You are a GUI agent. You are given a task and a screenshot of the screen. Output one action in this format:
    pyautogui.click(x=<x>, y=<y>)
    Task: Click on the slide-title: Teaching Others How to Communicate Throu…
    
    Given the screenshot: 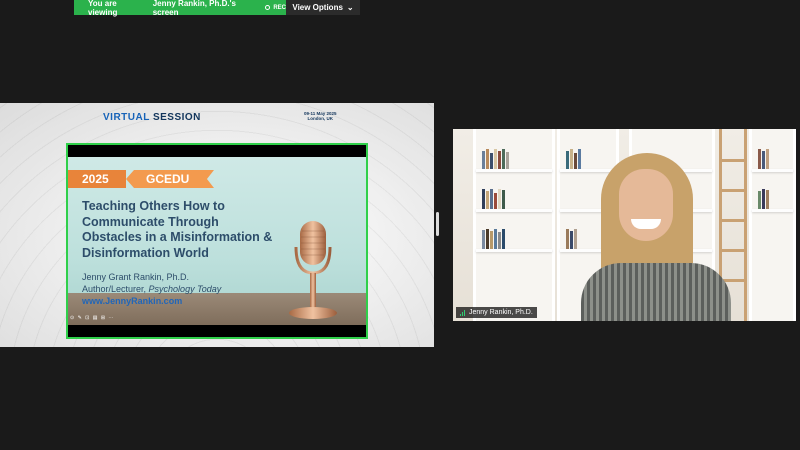 What is the action you would take?
    pyautogui.click(x=177, y=229)
    